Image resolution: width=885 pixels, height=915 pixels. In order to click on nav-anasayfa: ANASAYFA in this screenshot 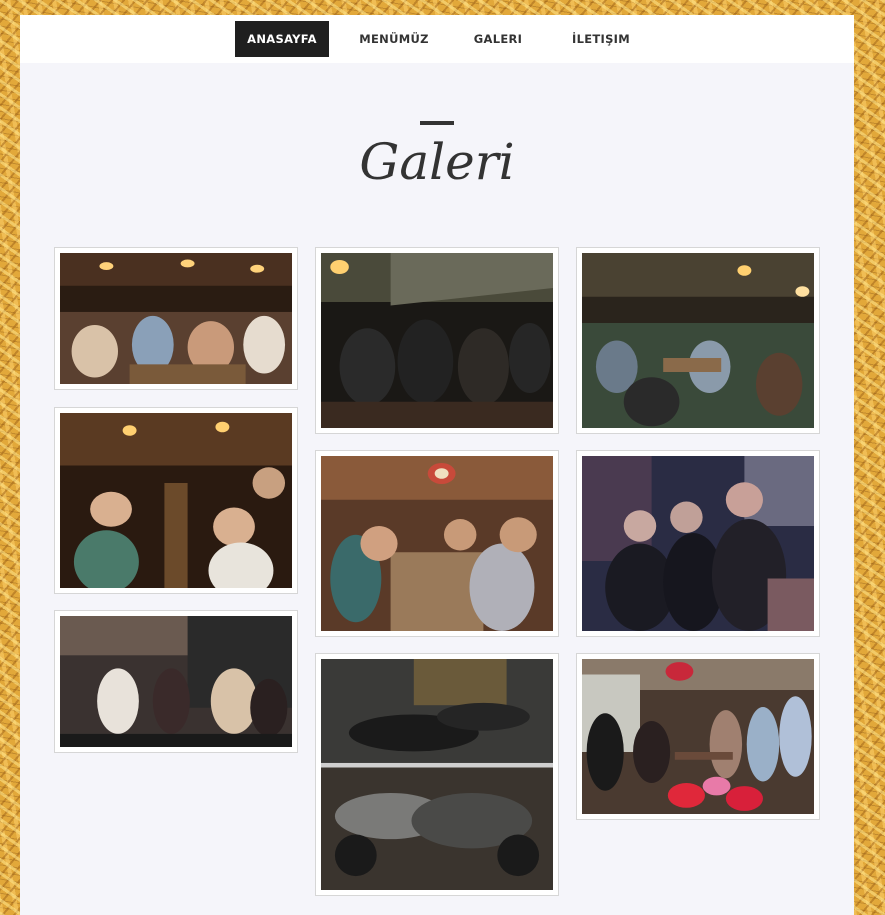, I will do `click(282, 39)`.